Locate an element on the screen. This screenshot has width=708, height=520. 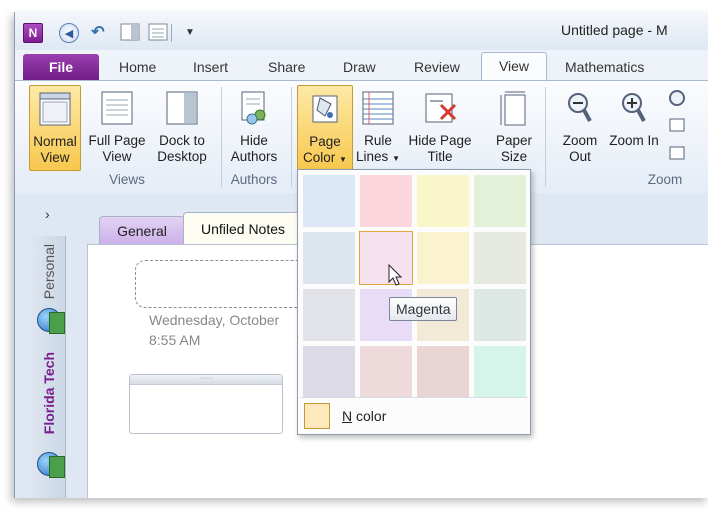
normal-view-icon is located at coordinates (55, 109).